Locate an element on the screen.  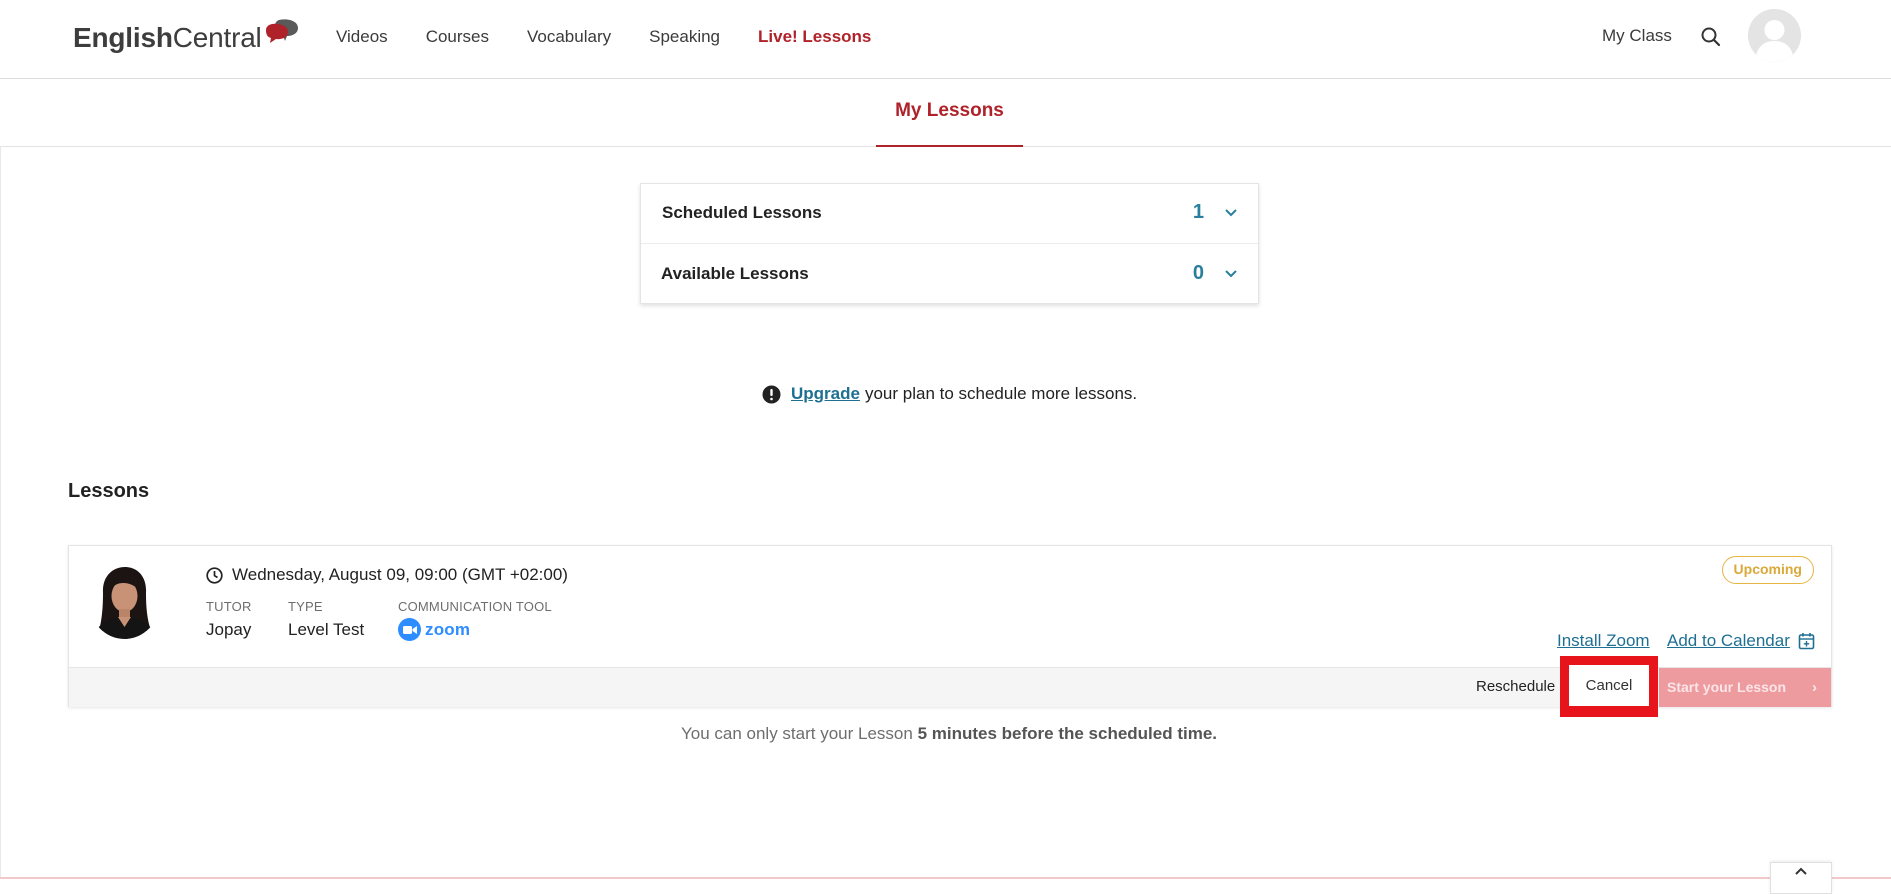
lesson-datetime-text: Wednesday, August 09, 09:00 (GMT +02:00) is located at coordinates (400, 574).